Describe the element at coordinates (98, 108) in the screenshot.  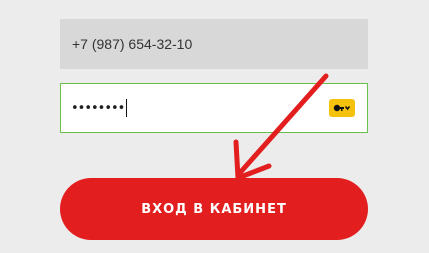
I see `password-value: ••••••••` at that location.